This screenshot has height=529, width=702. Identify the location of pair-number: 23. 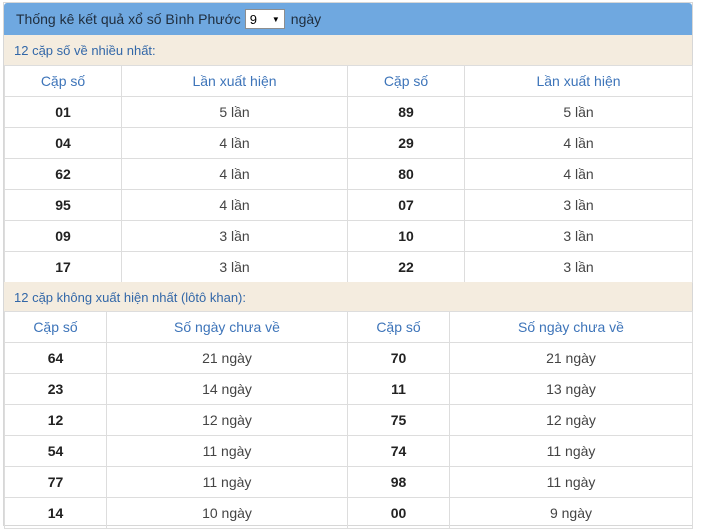
(55, 389).